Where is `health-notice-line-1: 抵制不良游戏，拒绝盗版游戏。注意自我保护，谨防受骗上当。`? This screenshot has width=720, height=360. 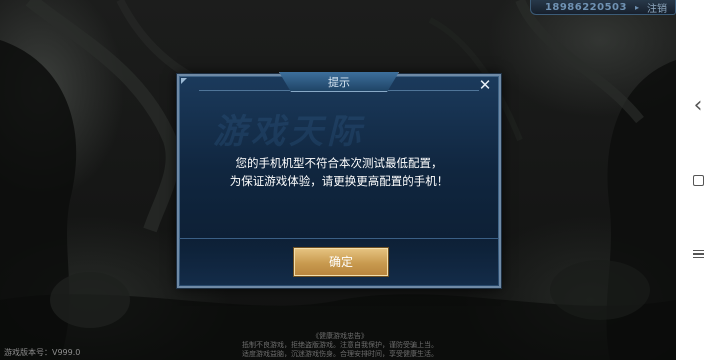
health-notice-line-1: 抵制不良游戏，拒绝盗版游戏。注意自我保护，谨防受骗上当。 is located at coordinates (340, 345).